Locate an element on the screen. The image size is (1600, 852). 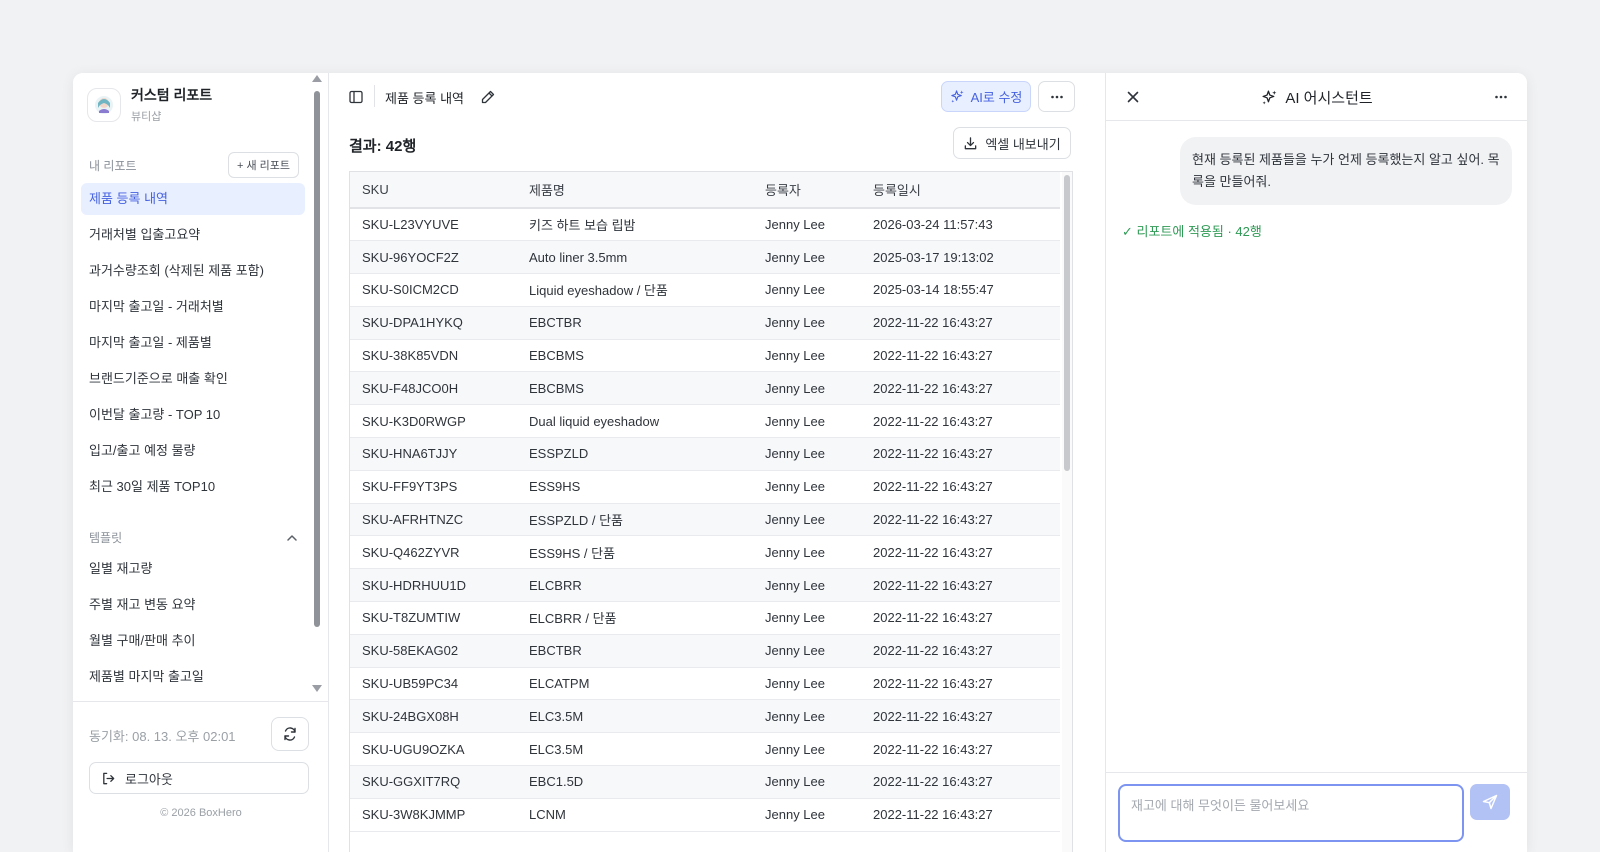
cell-registered-at: 2025-03-17 19:13:02 is located at coordinates (960, 257).